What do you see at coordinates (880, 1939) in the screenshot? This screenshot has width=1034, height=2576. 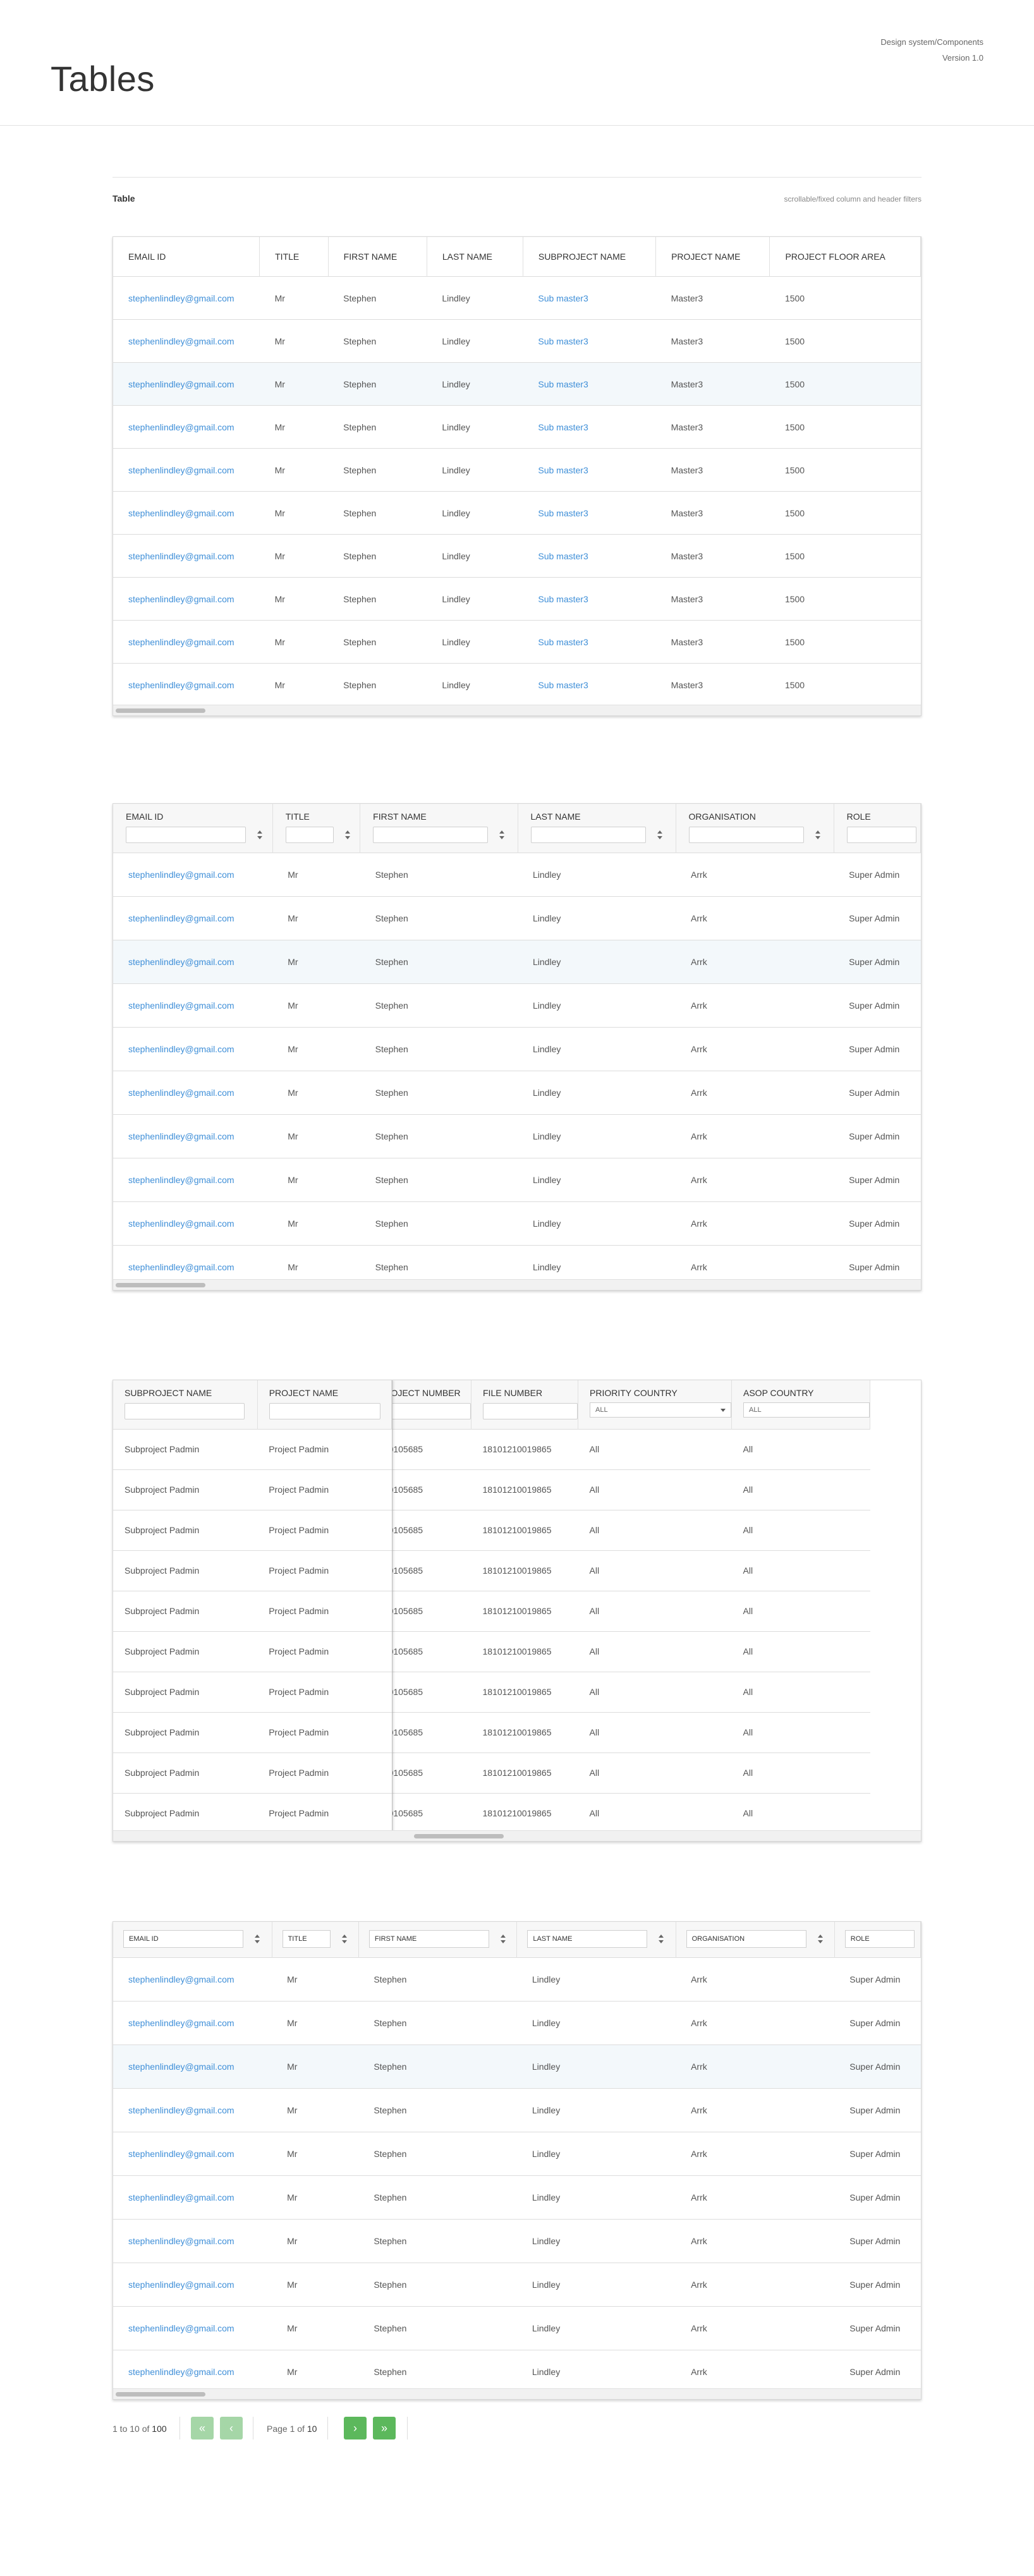 I see `column-header-input: ROLE` at bounding box center [880, 1939].